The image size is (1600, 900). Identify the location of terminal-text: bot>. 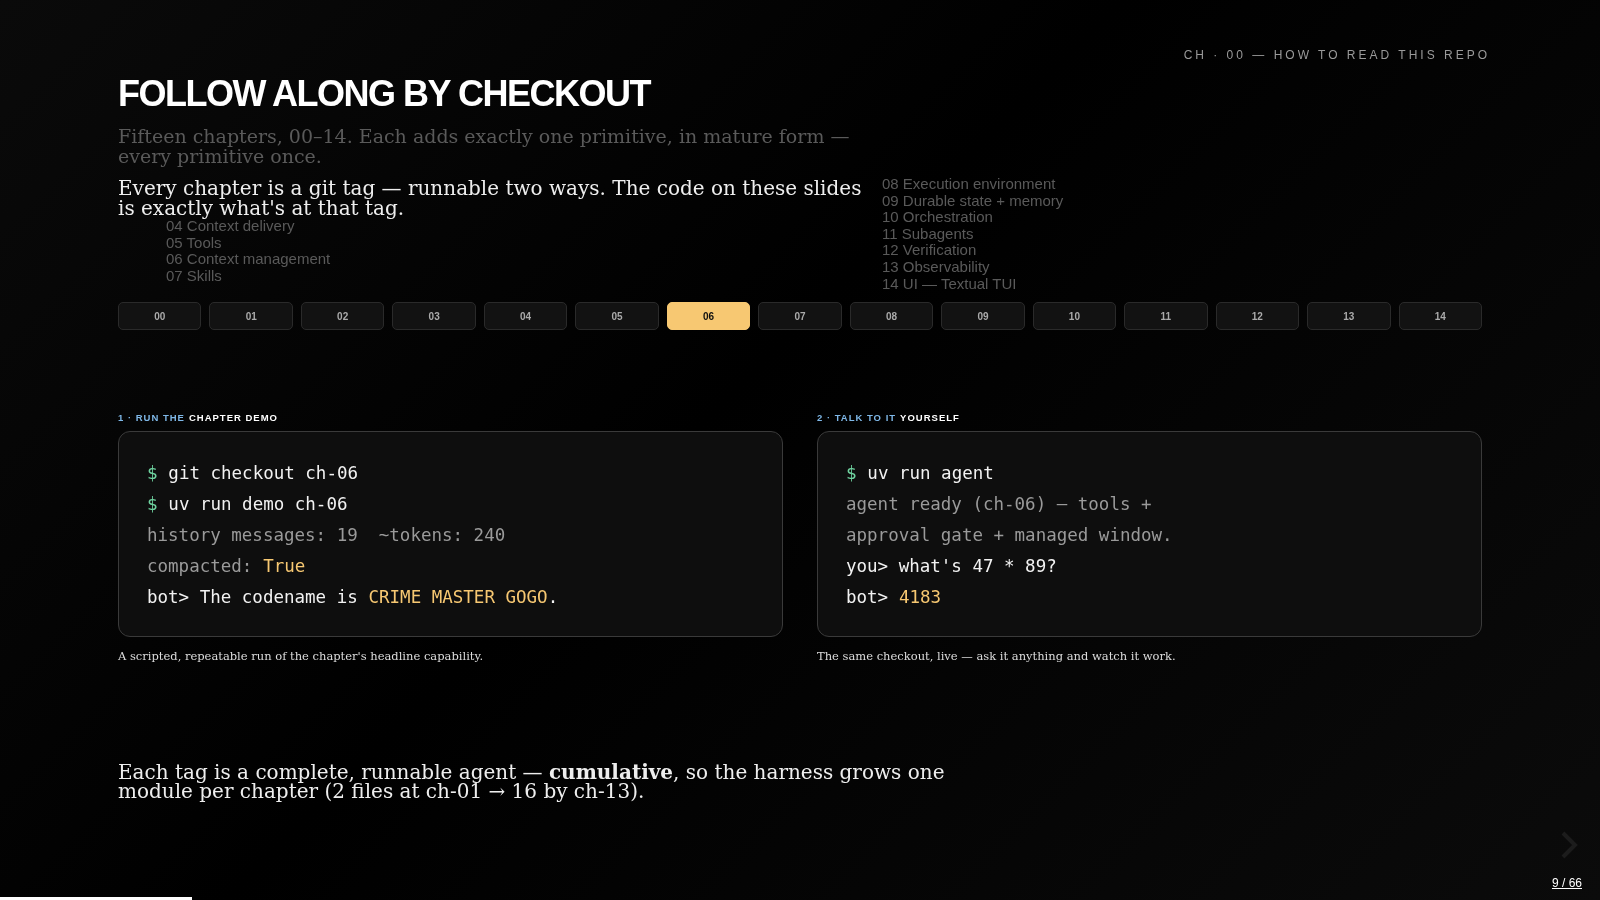
(867, 598).